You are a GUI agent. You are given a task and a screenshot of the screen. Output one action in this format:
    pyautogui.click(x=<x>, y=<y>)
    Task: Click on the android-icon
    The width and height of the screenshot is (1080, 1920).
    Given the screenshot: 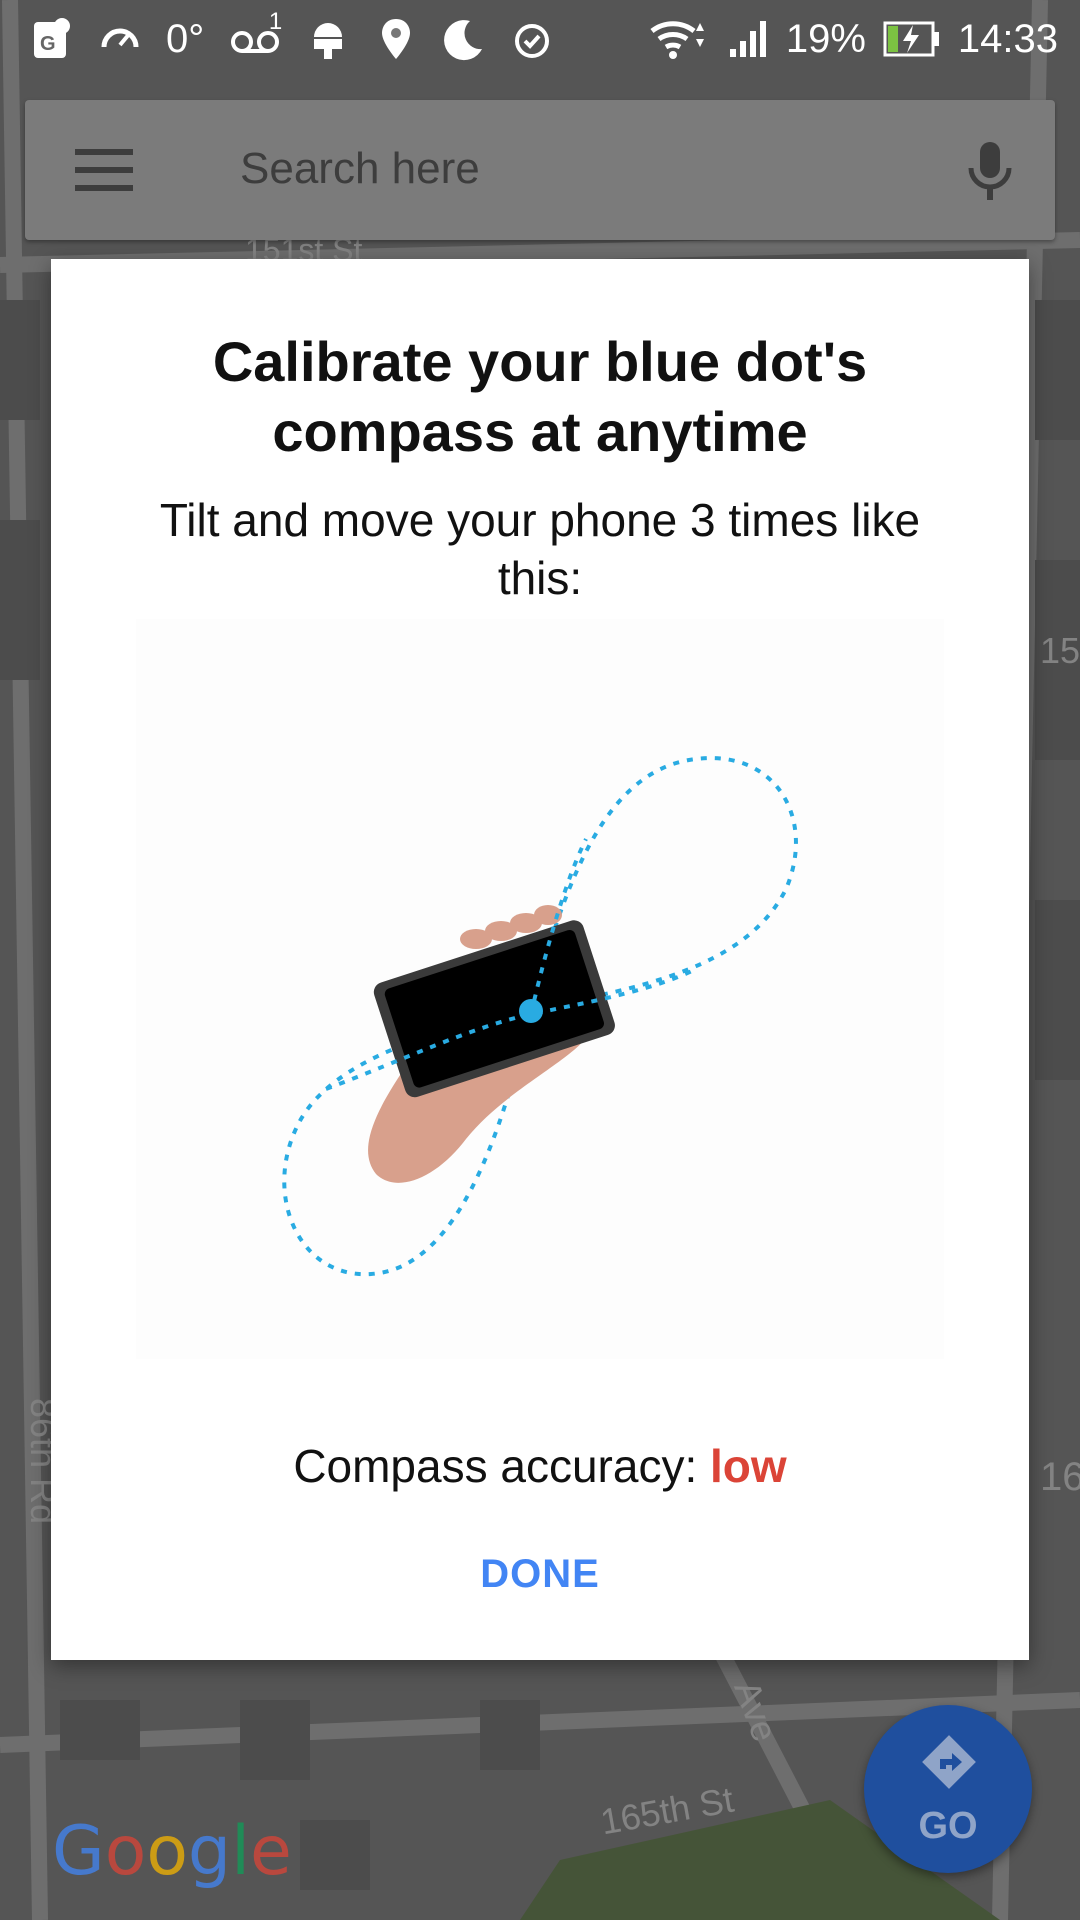 What is the action you would take?
    pyautogui.click(x=328, y=39)
    